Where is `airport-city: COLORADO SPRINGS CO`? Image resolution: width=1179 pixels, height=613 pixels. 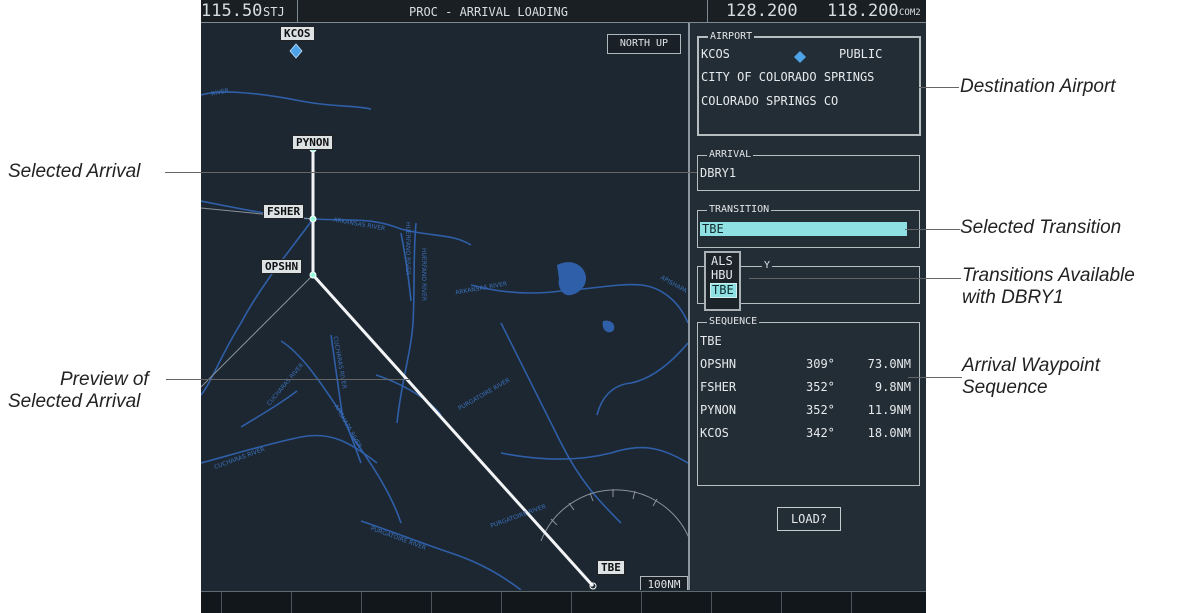
airport-city: COLORADO SPRINGS CO is located at coordinates (770, 101).